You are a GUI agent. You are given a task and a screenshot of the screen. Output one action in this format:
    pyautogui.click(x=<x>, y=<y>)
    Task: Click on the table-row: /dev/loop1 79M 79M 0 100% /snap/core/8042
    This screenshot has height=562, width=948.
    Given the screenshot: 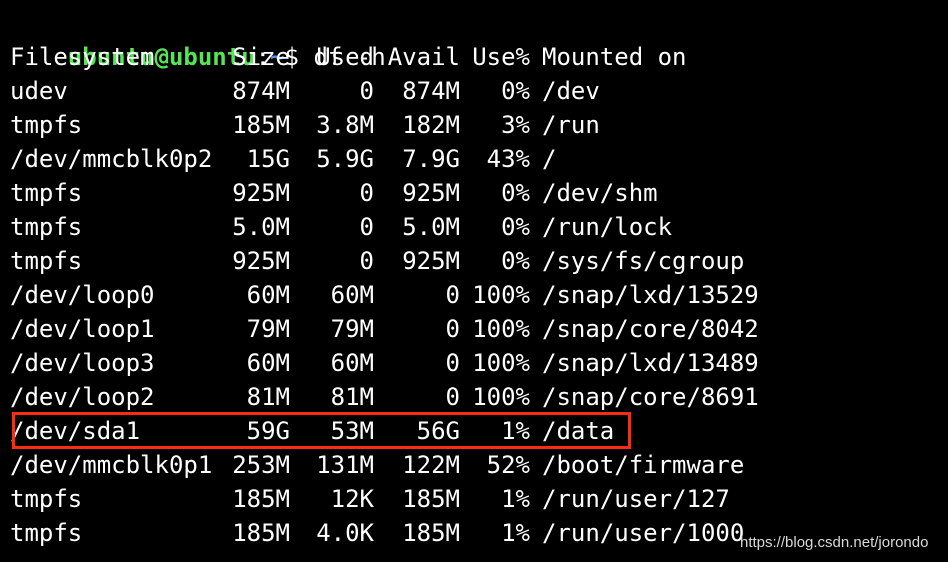 What is the action you would take?
    pyautogui.click(x=460, y=329)
    